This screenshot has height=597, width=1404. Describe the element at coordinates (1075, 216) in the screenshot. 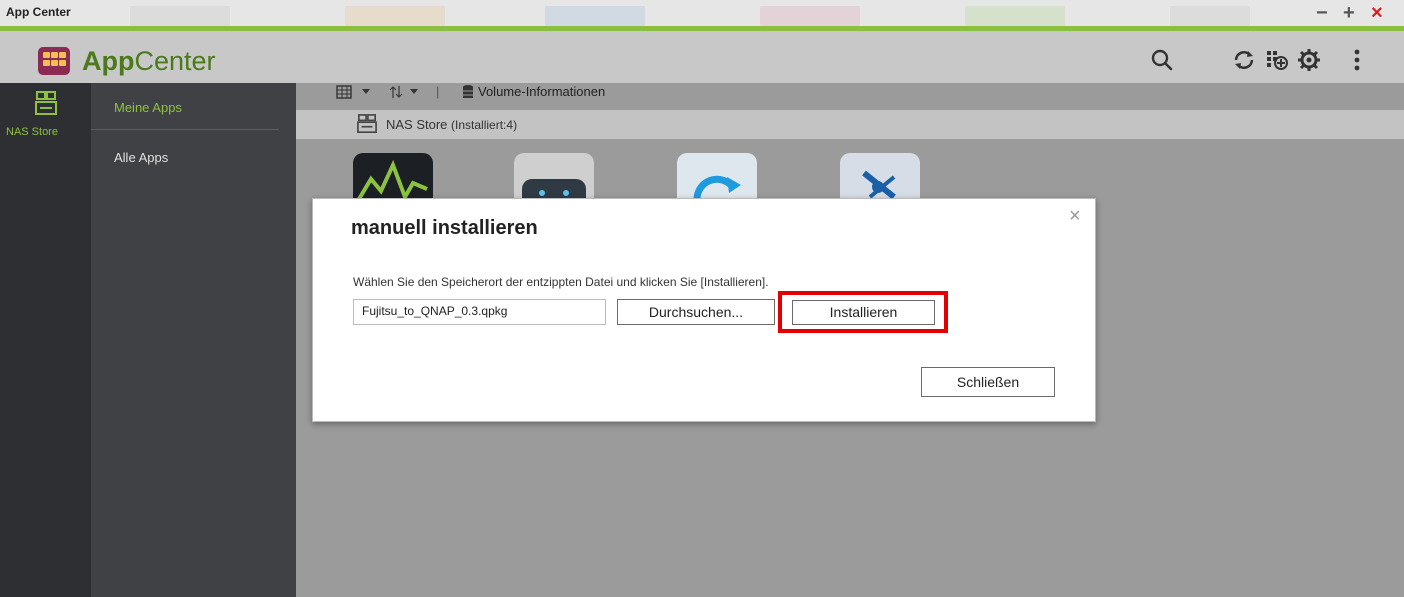

I see `dialog-close-icon: ×` at that location.